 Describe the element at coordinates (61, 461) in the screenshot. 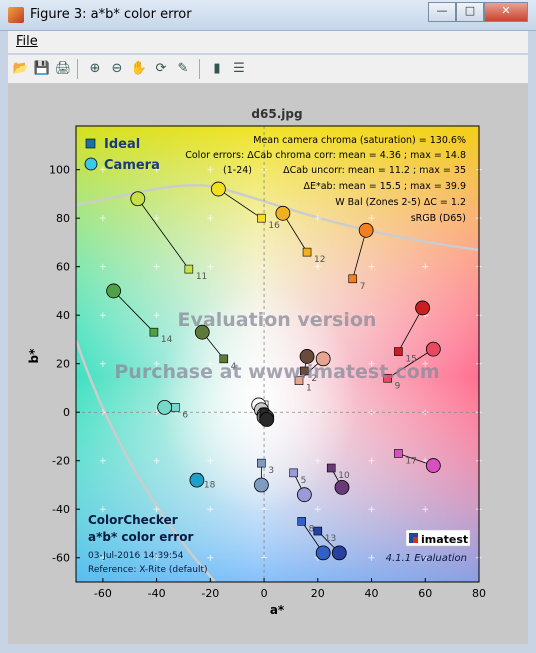

I see `y-tick-label: -20` at that location.